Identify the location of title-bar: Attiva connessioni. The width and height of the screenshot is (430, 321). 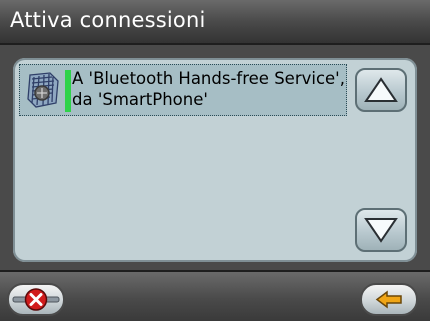
(215, 22).